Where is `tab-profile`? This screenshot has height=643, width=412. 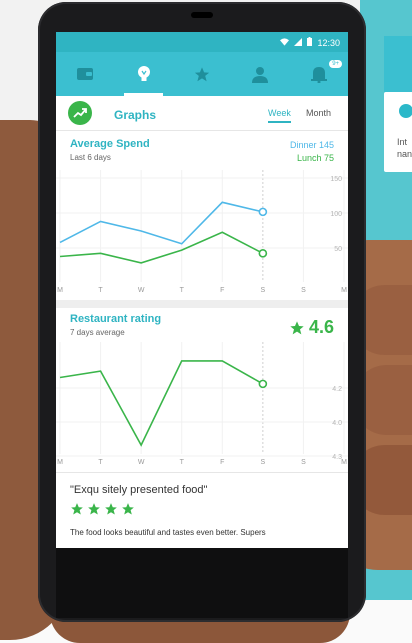
tab-profile is located at coordinates (260, 74).